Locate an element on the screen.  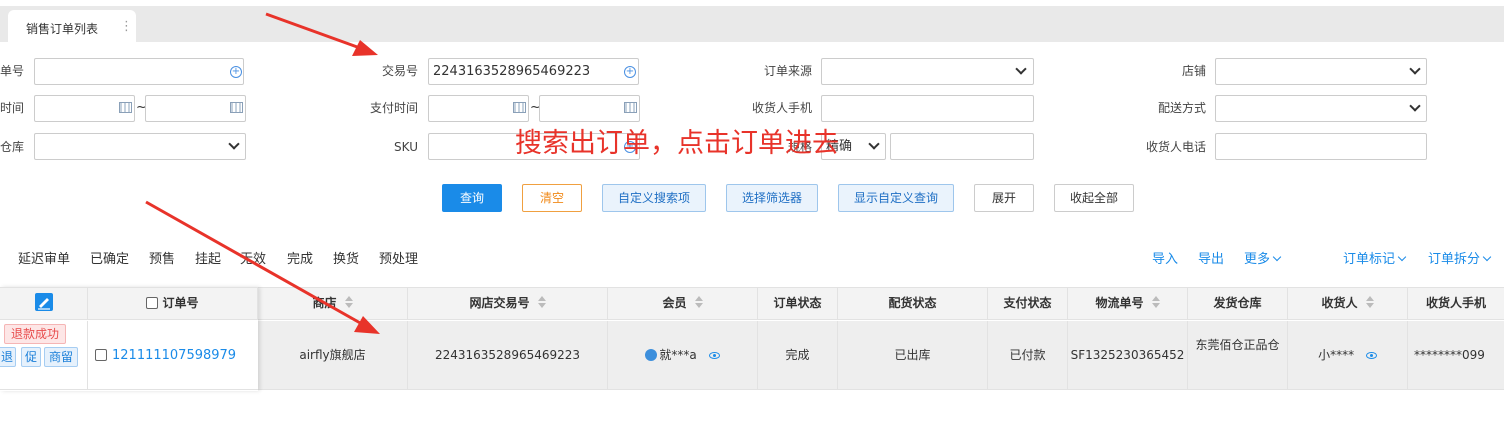
cell-warehouse: 东莞佰仓正品仓 is located at coordinates (1238, 355).